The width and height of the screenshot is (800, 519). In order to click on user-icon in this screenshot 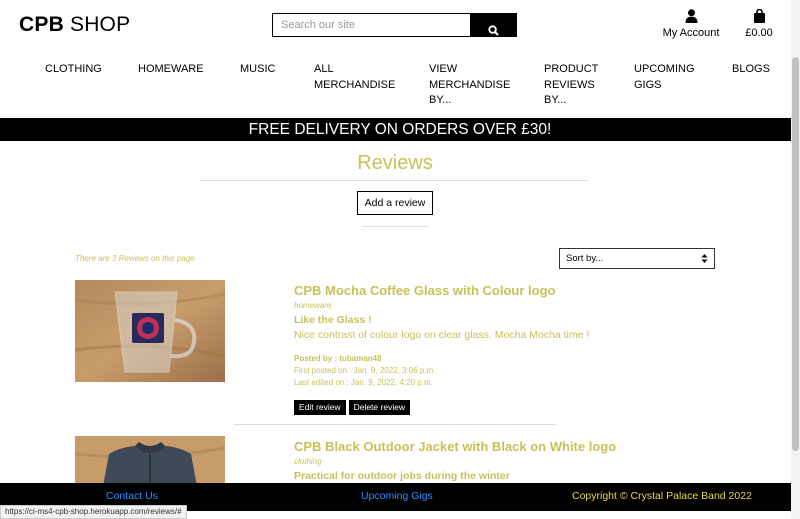, I will do `click(691, 16)`.